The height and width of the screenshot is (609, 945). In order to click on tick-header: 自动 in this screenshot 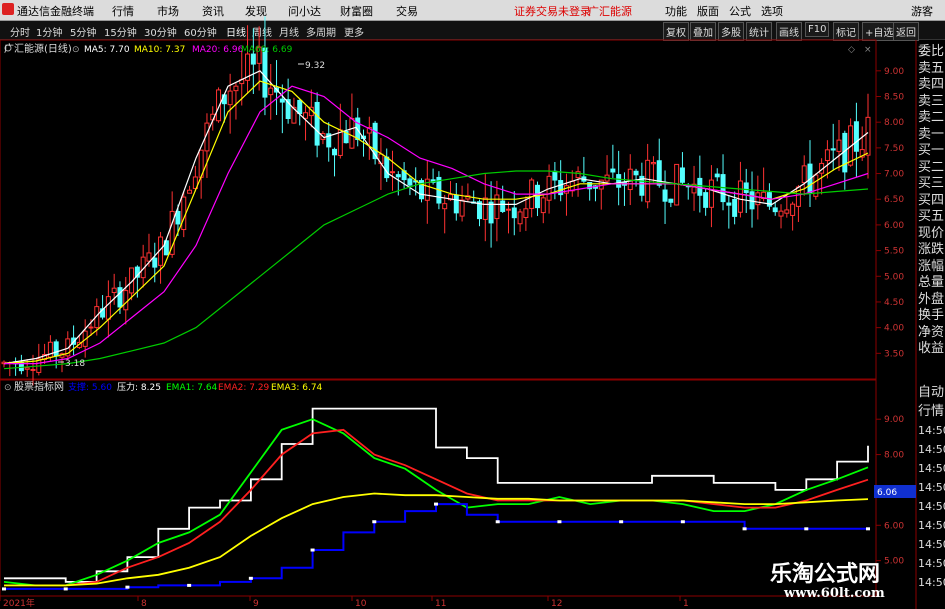, I will do `click(931, 392)`.